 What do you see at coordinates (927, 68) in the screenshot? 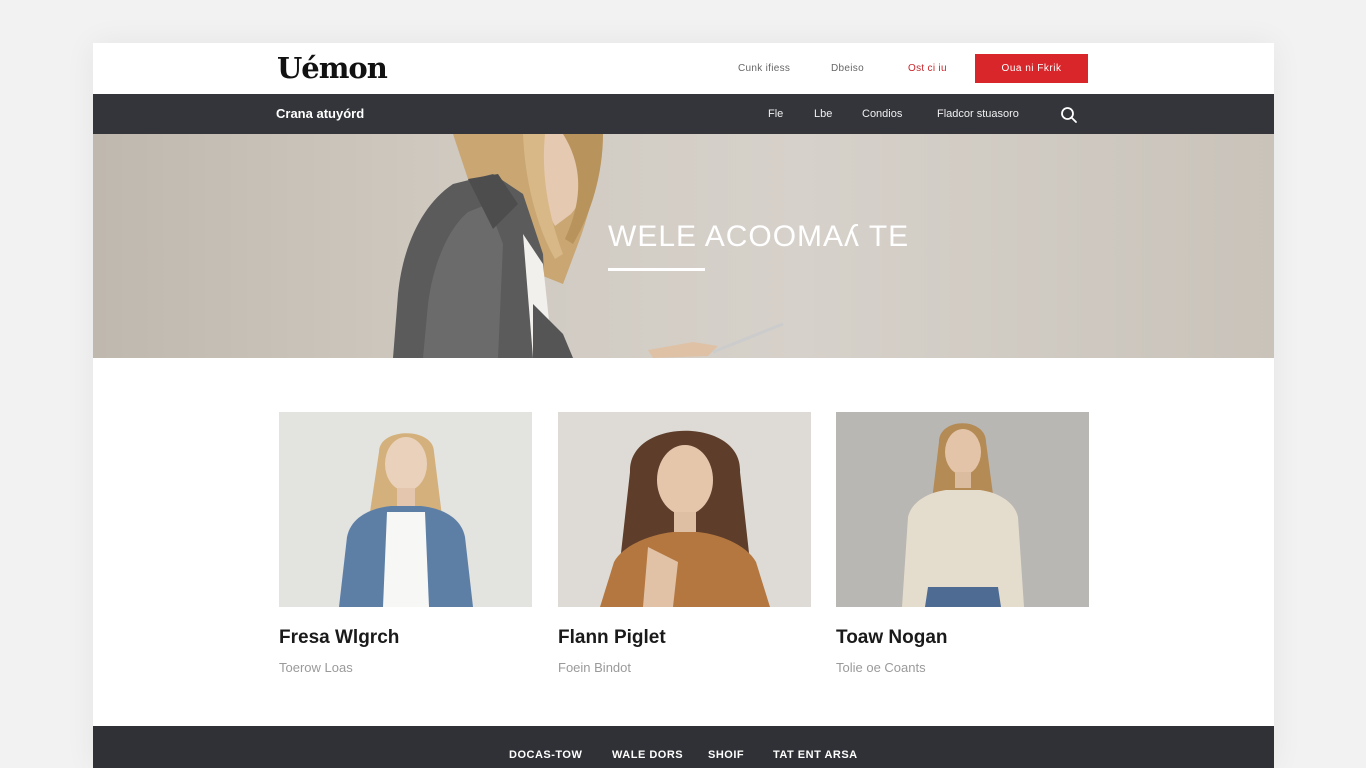
I see `top-link-3: Ost ci iu` at bounding box center [927, 68].